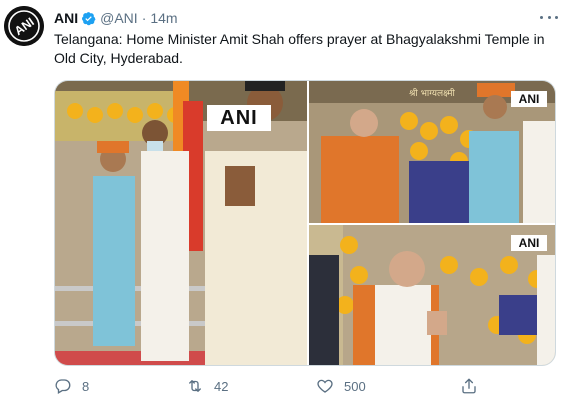  What do you see at coordinates (66, 18) in the screenshot?
I see `author-name: ANI` at bounding box center [66, 18].